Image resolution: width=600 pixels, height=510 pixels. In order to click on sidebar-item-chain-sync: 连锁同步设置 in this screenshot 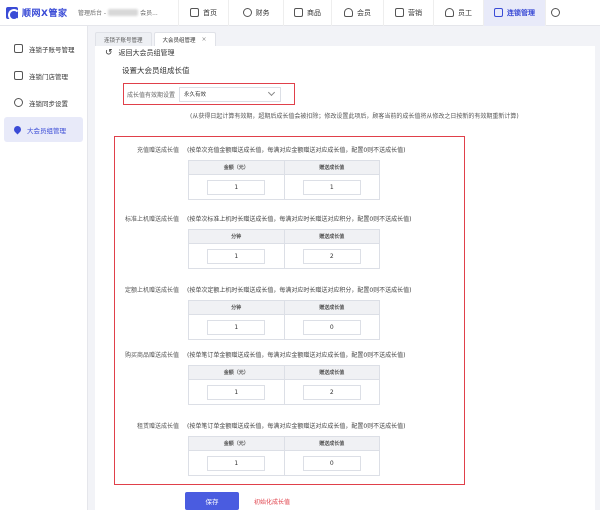, I will do `click(43, 102)`.